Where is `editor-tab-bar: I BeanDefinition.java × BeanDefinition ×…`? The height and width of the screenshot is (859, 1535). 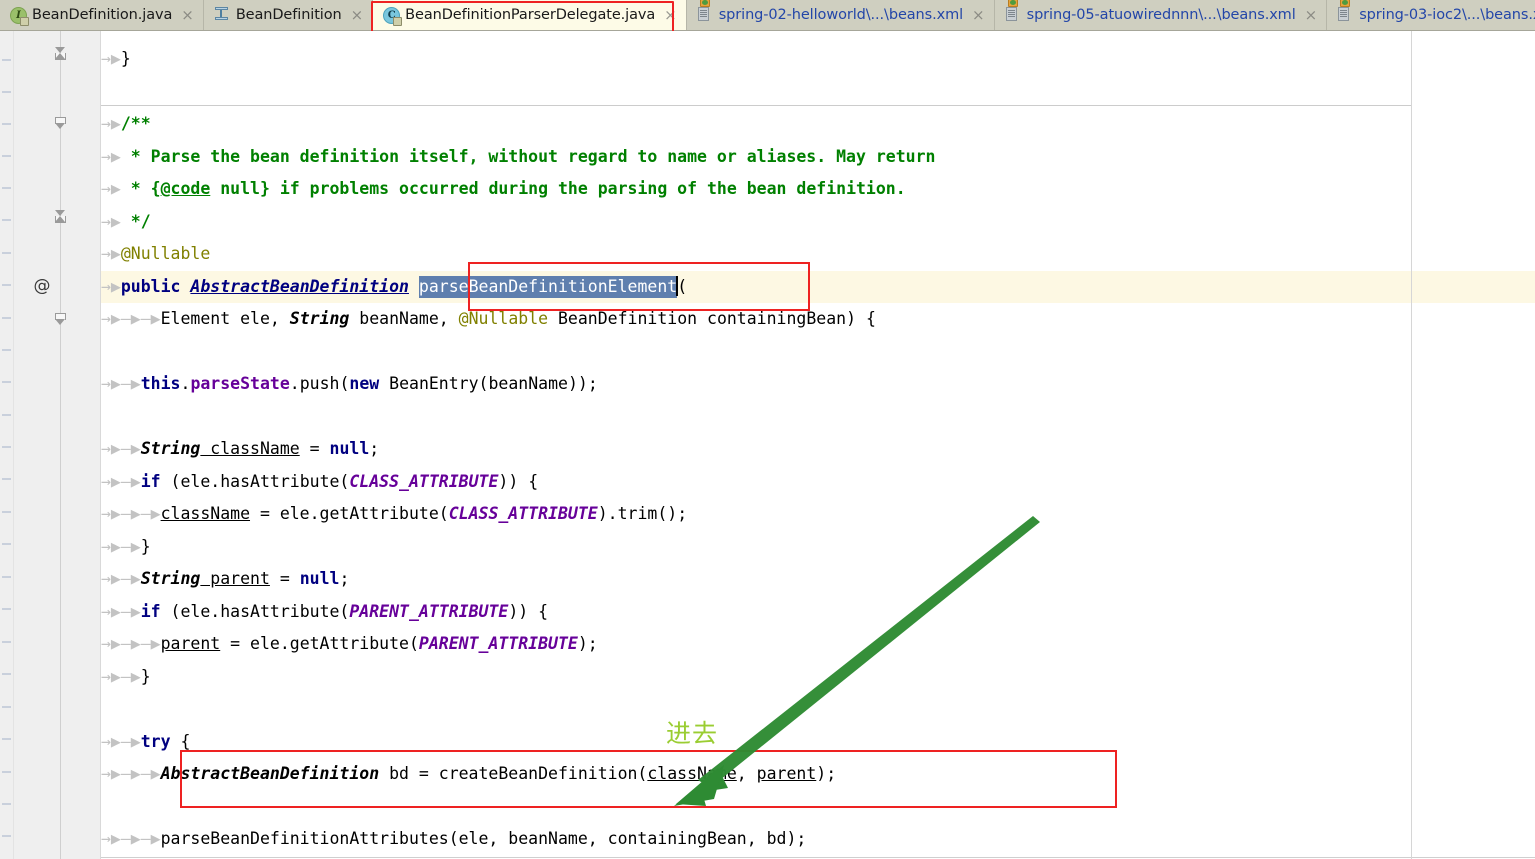
editor-tab-bar: I BeanDefinition.java × BeanDefinition ×… is located at coordinates (767, 15).